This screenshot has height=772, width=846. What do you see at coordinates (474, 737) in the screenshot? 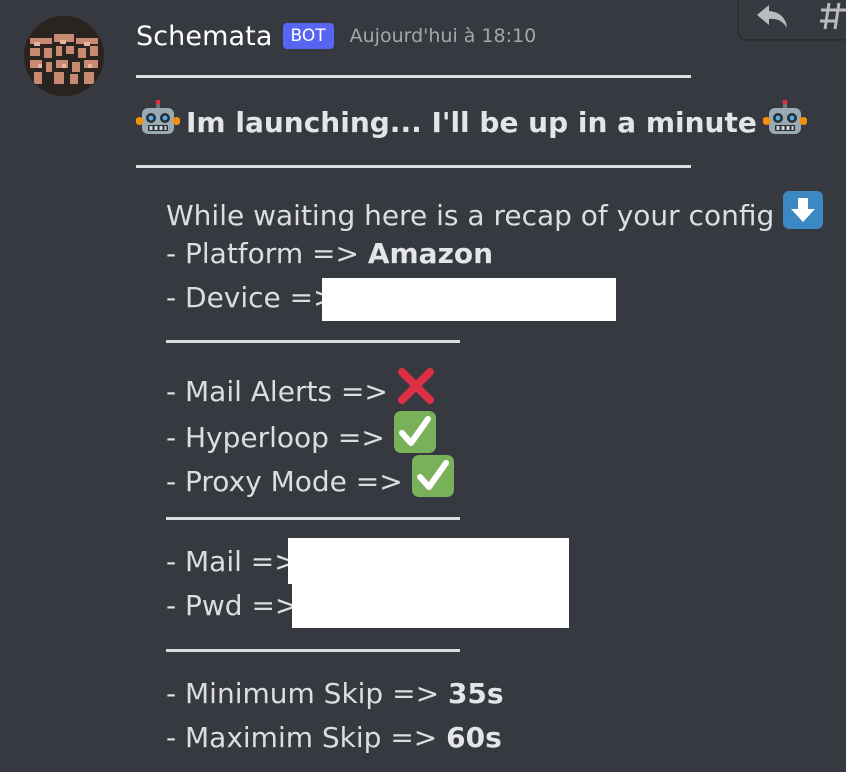
I see `max-skip-value: 60s` at bounding box center [474, 737].